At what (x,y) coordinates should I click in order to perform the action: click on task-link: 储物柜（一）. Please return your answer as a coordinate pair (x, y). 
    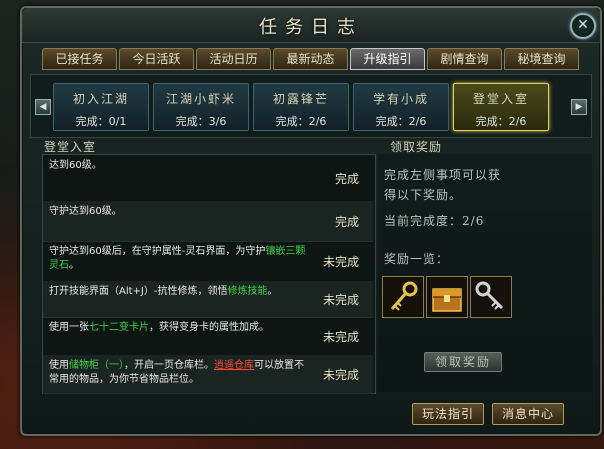
    Looking at the image, I should click on (96, 365).